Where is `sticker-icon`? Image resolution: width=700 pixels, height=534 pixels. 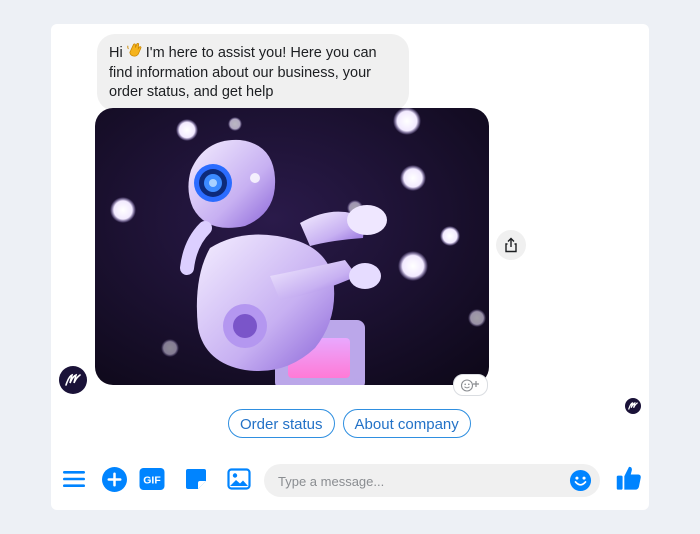
sticker-icon is located at coordinates (196, 479).